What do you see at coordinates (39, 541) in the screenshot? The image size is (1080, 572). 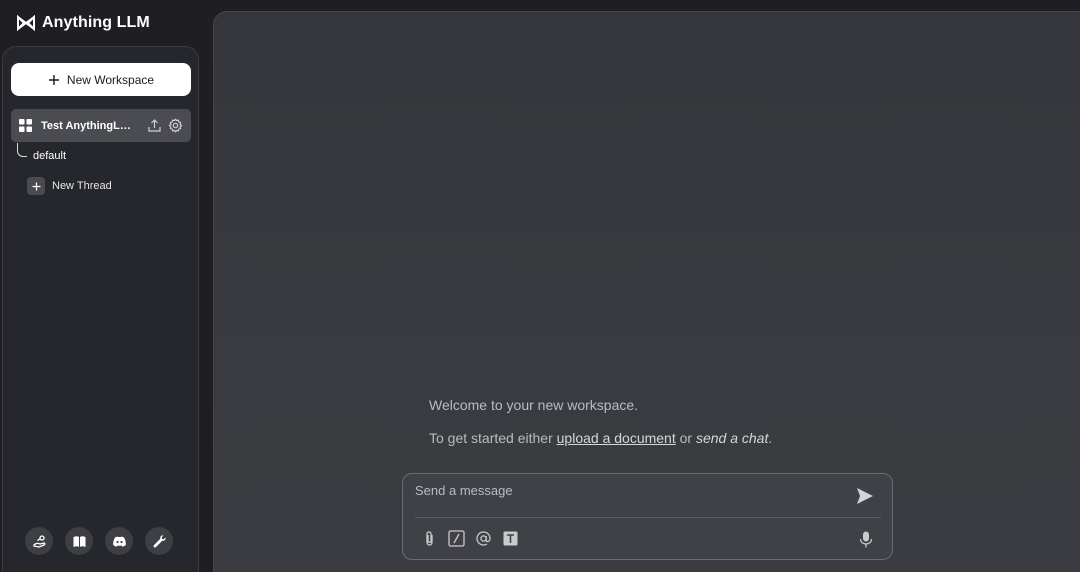 I see `community-hub-icon` at bounding box center [39, 541].